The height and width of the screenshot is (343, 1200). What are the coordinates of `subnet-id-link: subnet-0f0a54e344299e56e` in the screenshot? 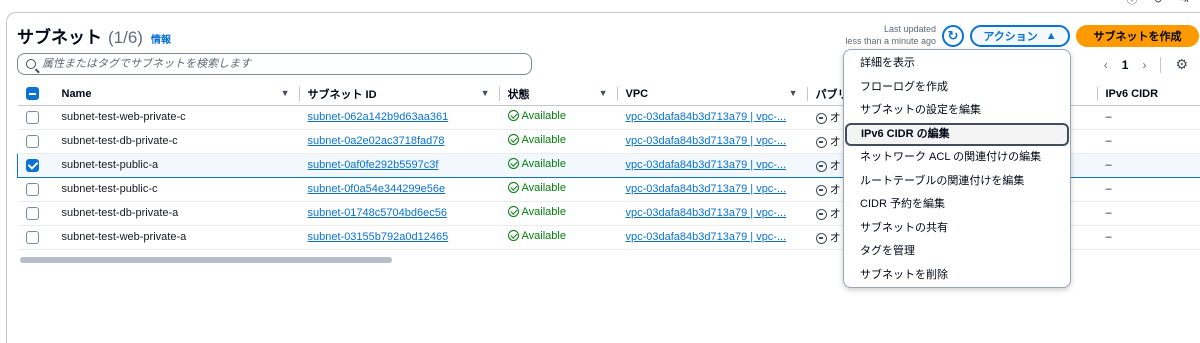 It's located at (377, 189).